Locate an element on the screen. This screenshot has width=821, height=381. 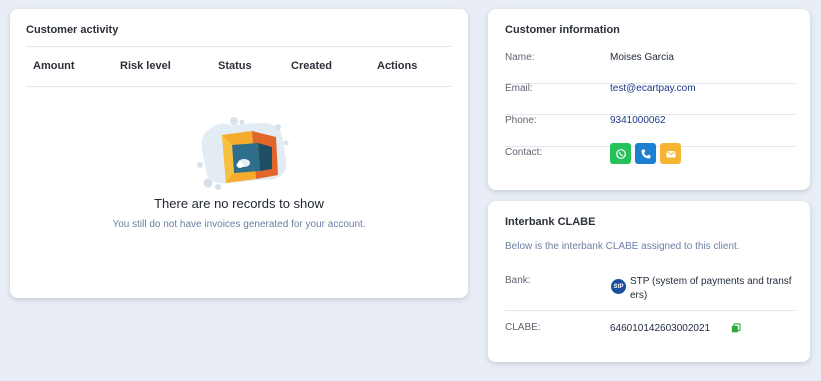
info-row-email: Email: test@ecartpay.com is located at coordinates (650, 99).